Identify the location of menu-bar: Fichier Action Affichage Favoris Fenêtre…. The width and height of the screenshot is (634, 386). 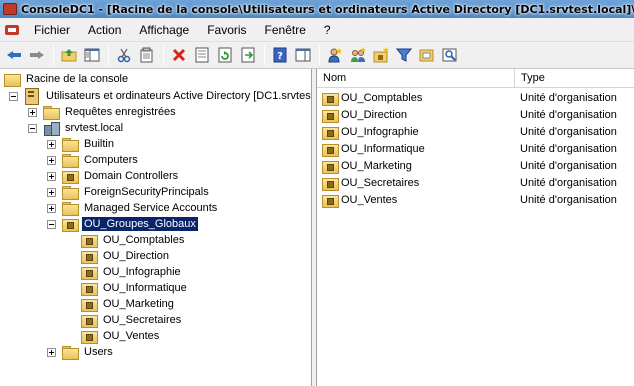
(317, 30).